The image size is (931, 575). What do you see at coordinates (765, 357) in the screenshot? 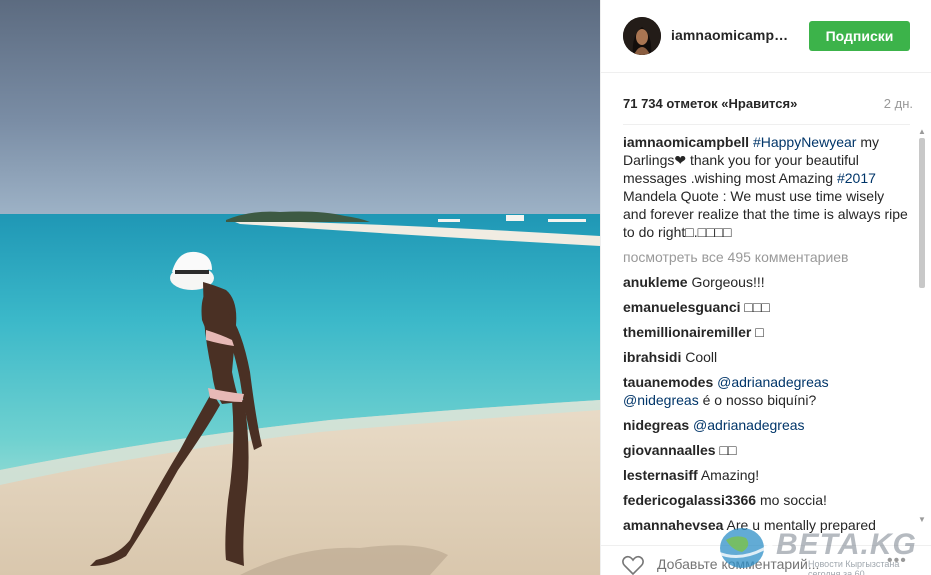
I see `list-item: ibrahsidi Cooll` at bounding box center [765, 357].